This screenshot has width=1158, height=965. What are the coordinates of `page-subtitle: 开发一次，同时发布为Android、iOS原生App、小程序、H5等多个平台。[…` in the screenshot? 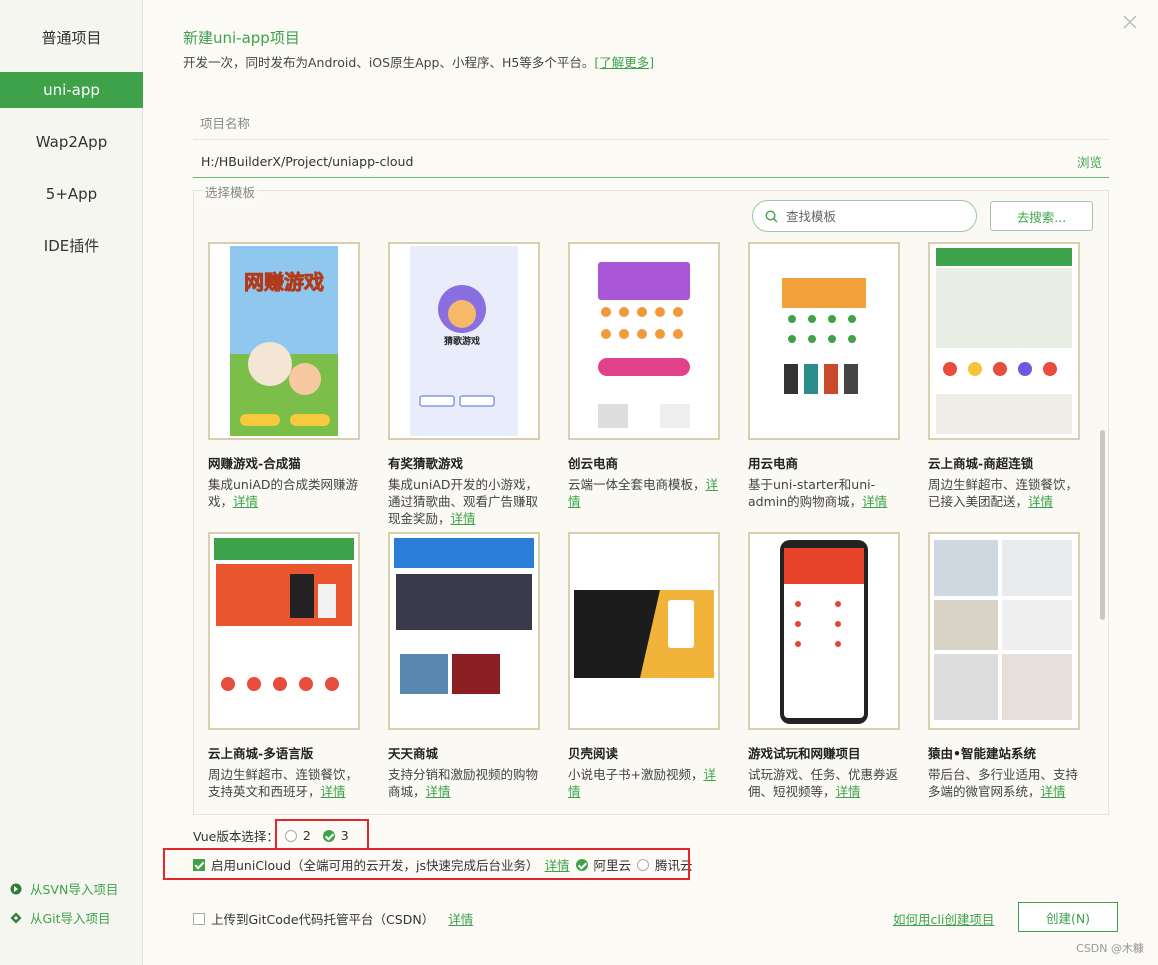 It's located at (418, 61).